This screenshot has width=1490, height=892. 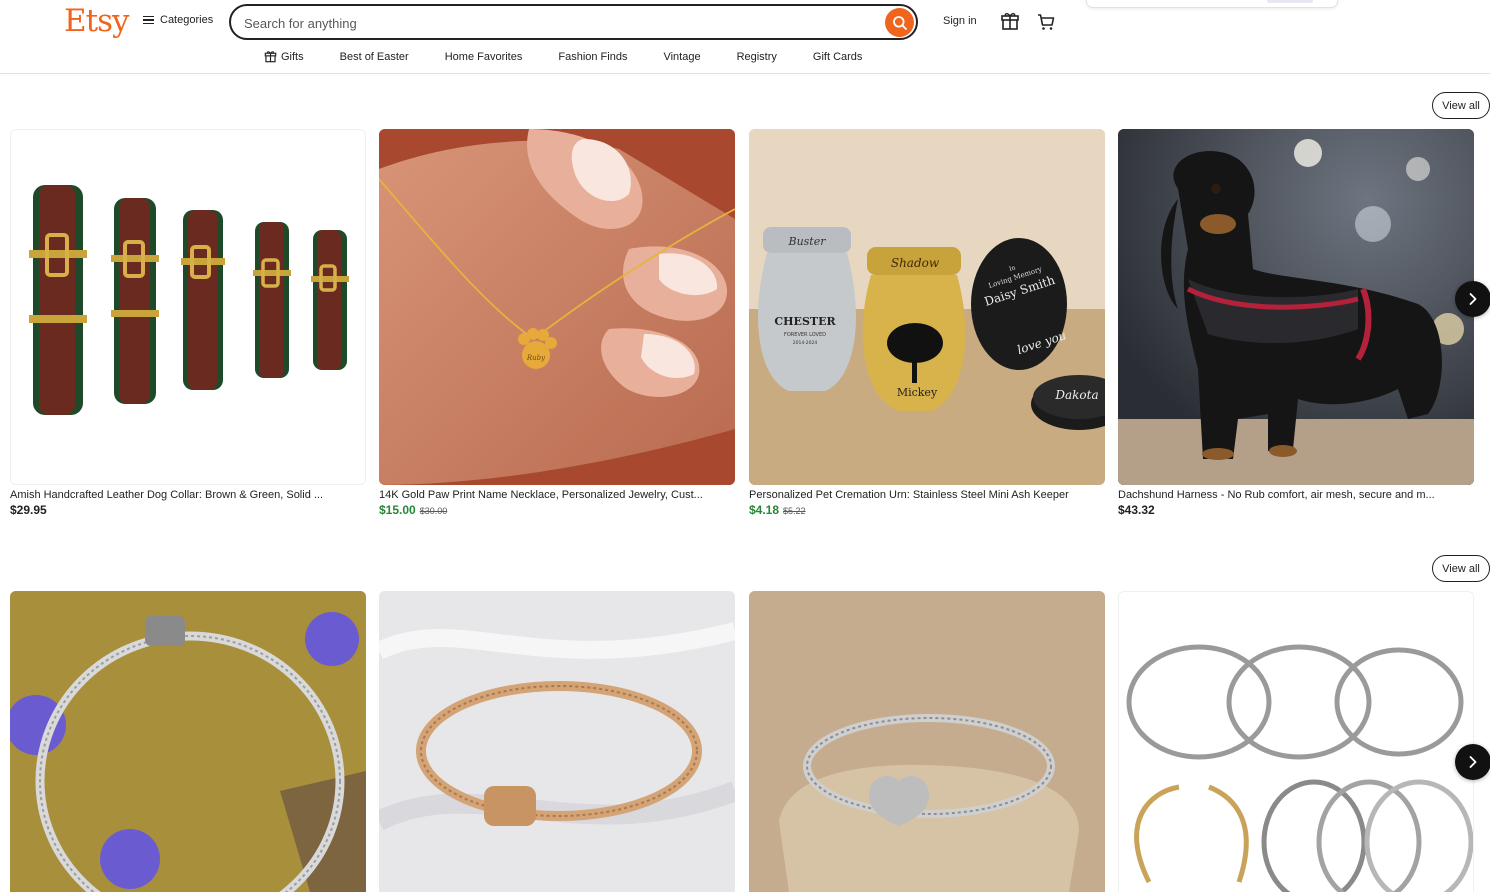 What do you see at coordinates (544, 23) in the screenshot?
I see `search-input` at bounding box center [544, 23].